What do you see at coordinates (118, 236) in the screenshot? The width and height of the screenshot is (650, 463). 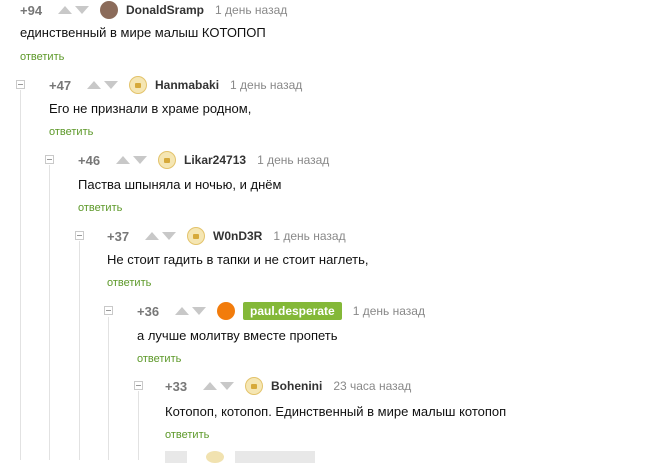 I see `comment-rating: +37` at bounding box center [118, 236].